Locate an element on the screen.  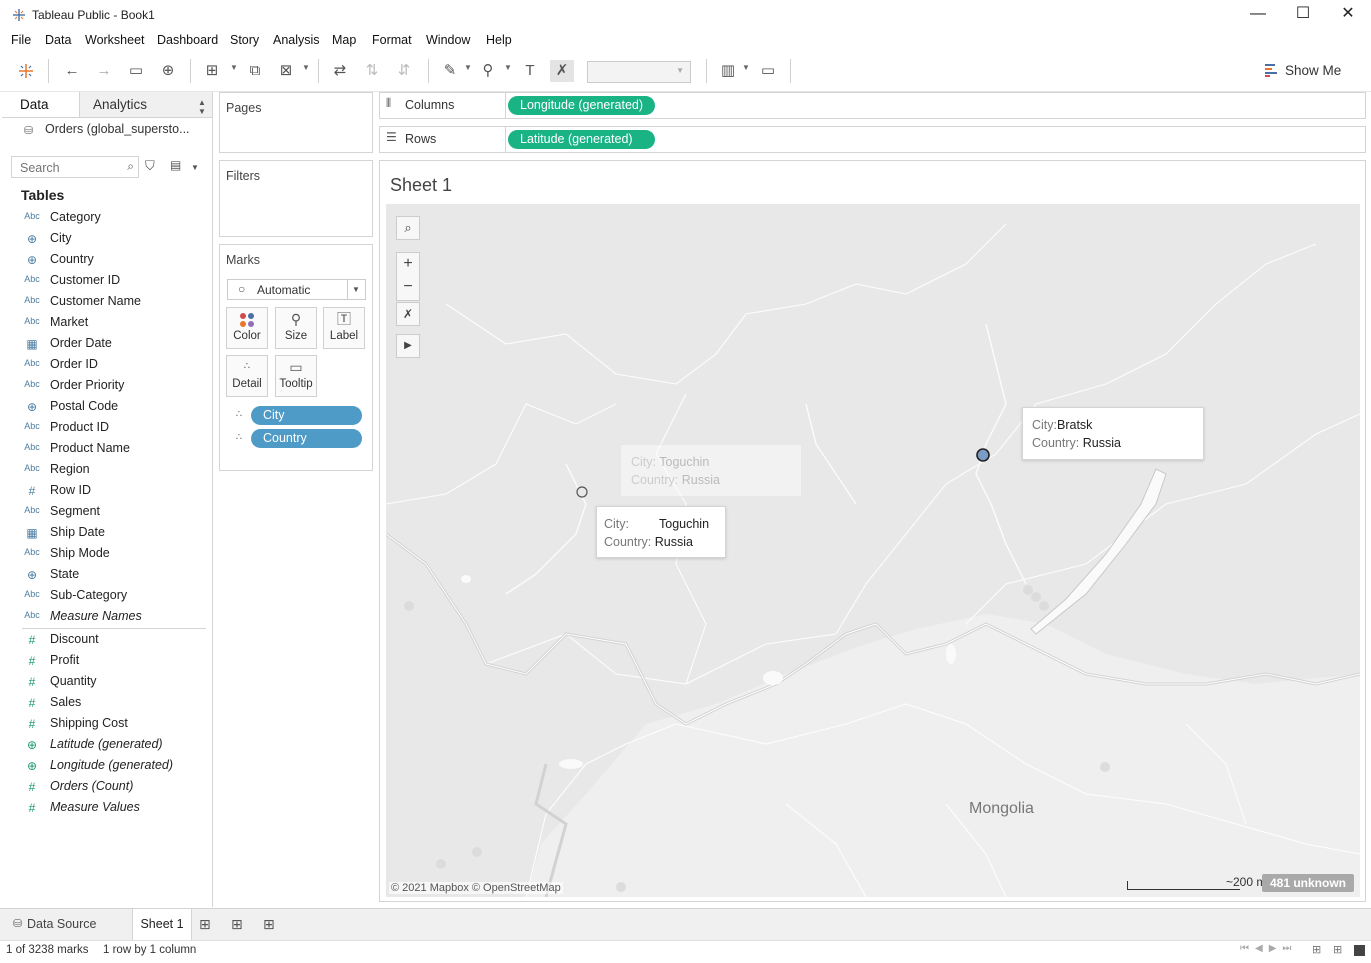
maximize-button: ☐ is located at coordinates (1303, 15).